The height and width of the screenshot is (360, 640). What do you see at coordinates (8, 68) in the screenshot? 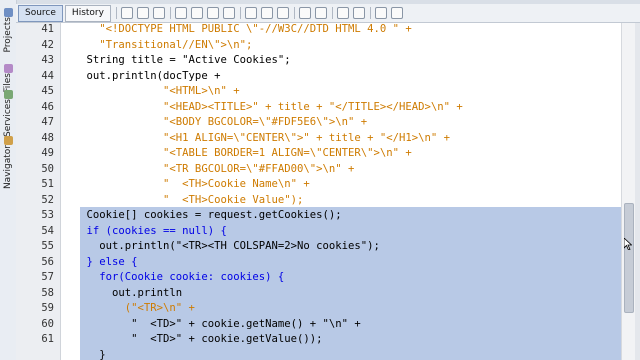
I see `files-icon` at bounding box center [8, 68].